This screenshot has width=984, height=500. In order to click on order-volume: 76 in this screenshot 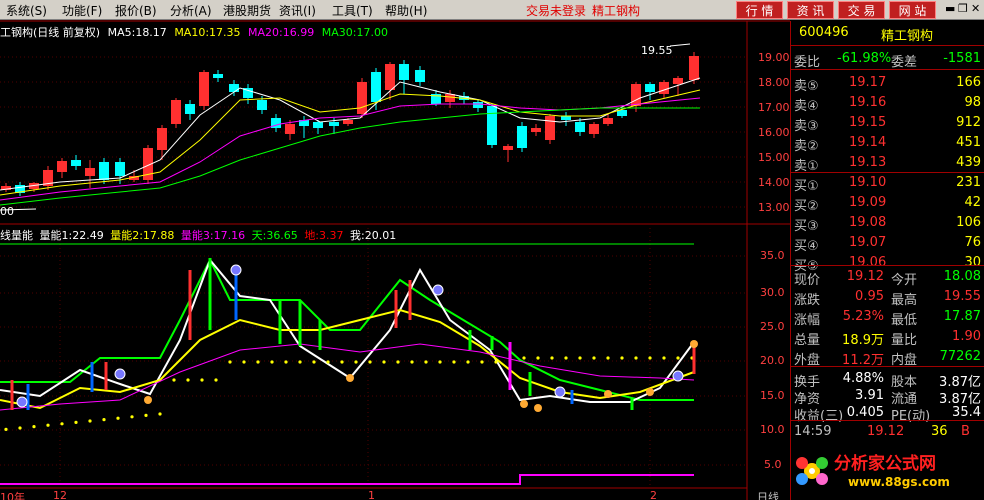, I will do `click(972, 242)`.